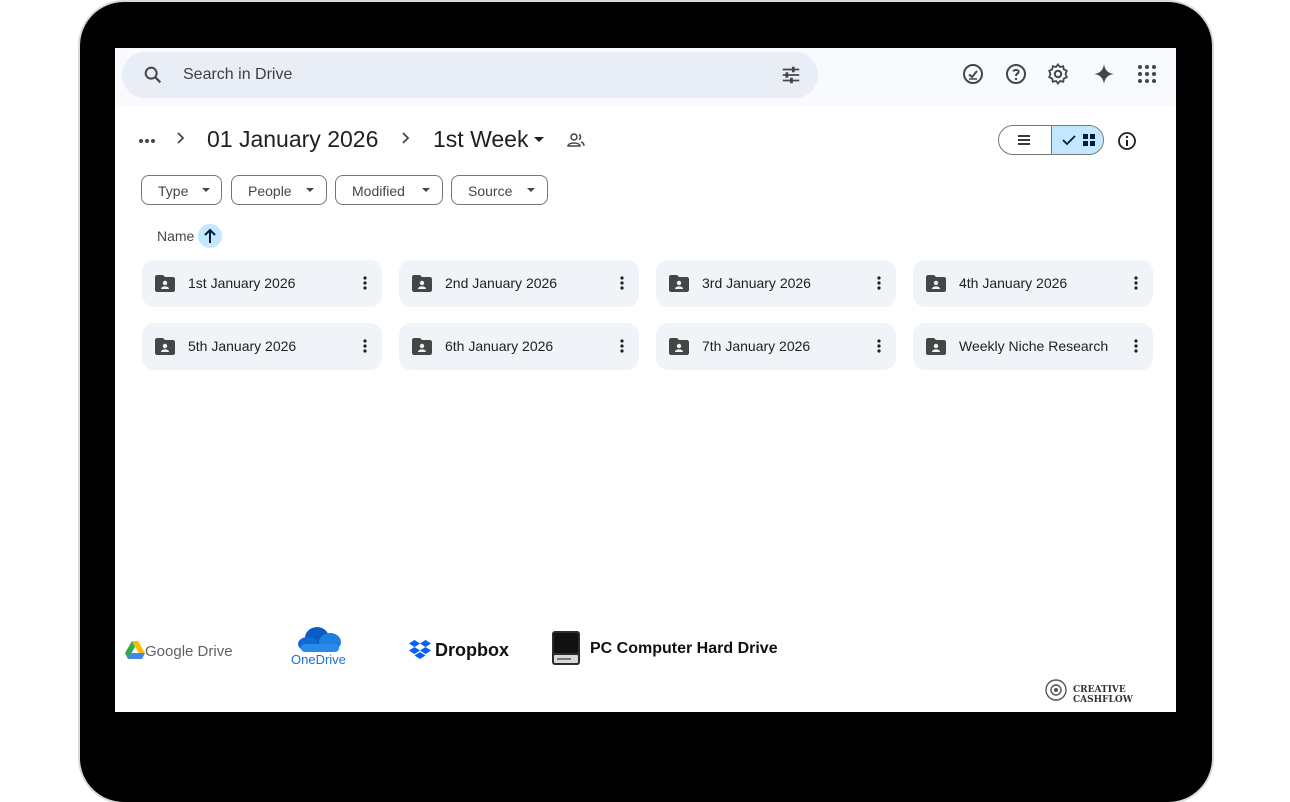  I want to click on creative-cashflow-logo-icon, so click(1056, 690).